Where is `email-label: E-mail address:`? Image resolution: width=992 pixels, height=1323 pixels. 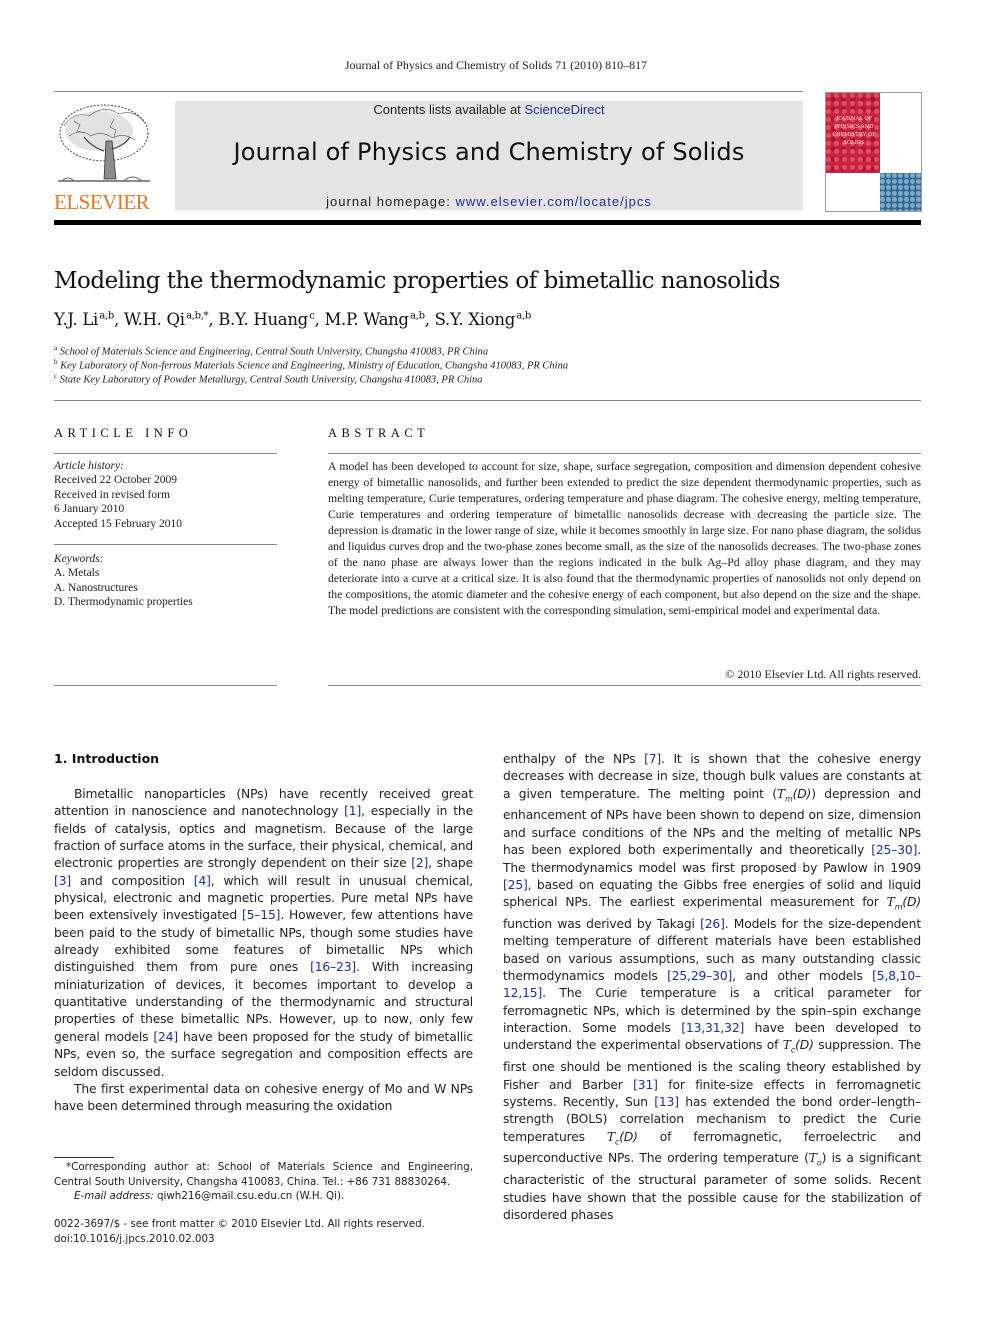
email-label: E-mail address: is located at coordinates (114, 1196).